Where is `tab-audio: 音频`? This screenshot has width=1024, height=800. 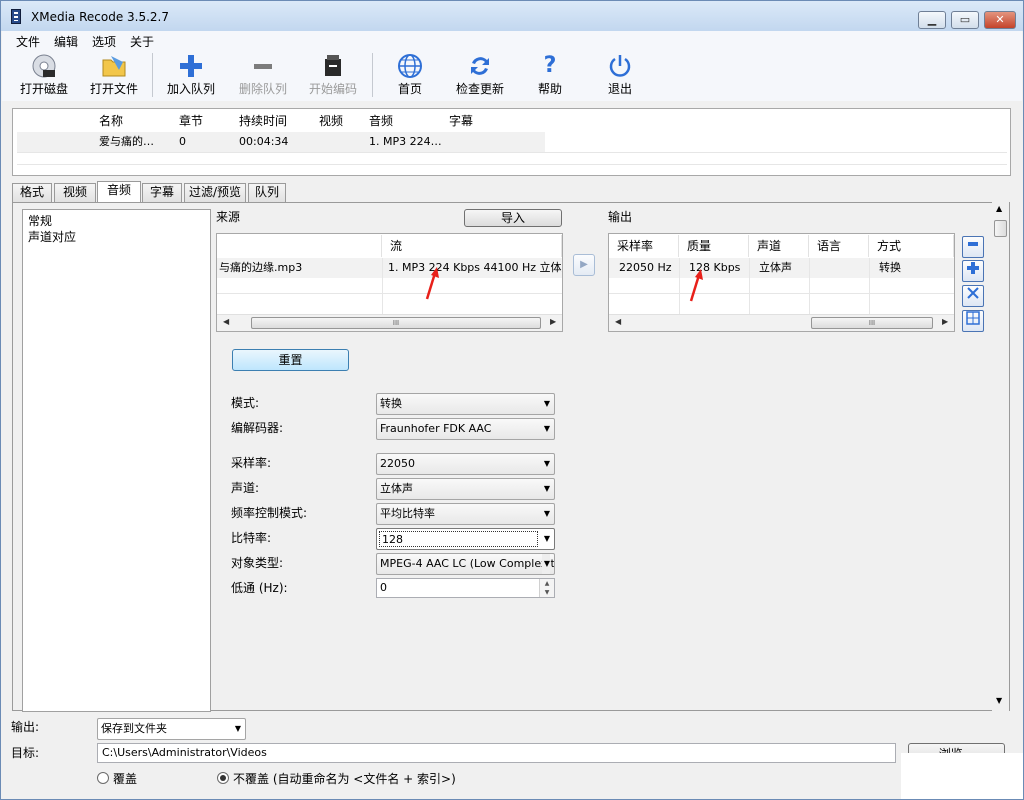
tab-audio: 音频 is located at coordinates (119, 192).